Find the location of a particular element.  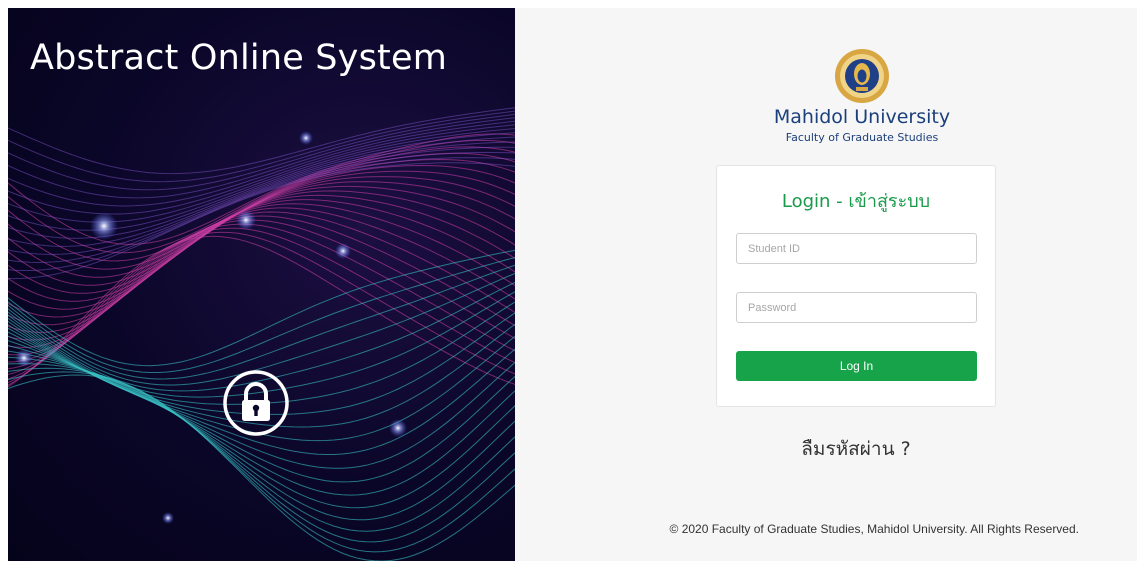

login-button: Log In is located at coordinates (856, 366).